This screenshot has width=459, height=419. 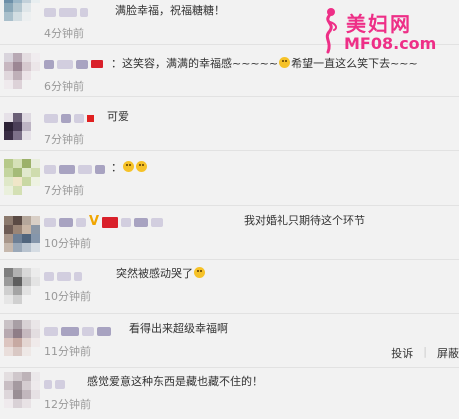 What do you see at coordinates (94, 221) in the screenshot?
I see `verified-icon: V` at bounding box center [94, 221].